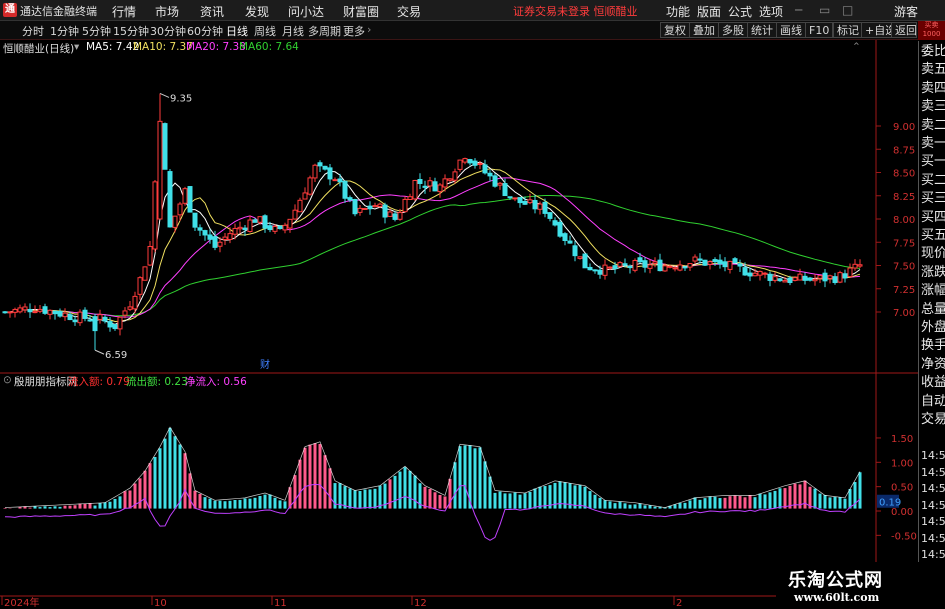 The image size is (945, 609). What do you see at coordinates (675, 30) in the screenshot?
I see `fuquan-button: 复权` at bounding box center [675, 30].